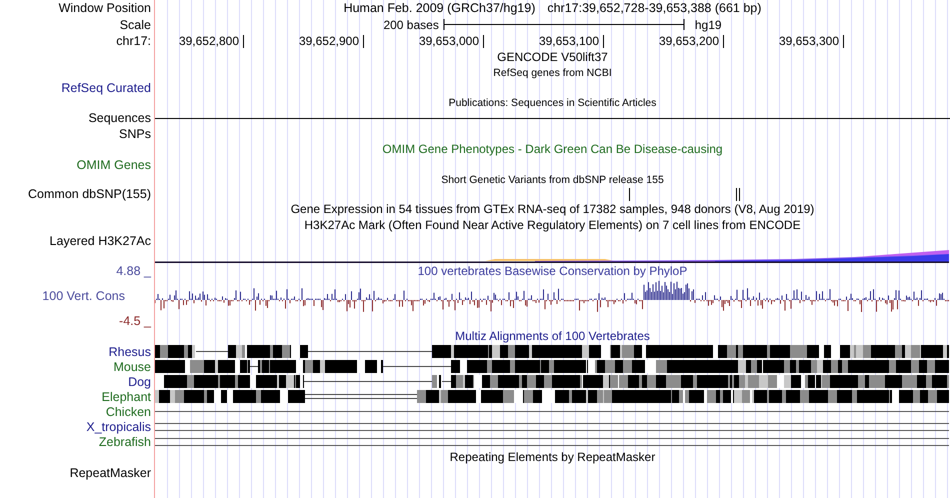 The image size is (950, 498). I want to click on track-label: Layered H3K27Ac, so click(100, 241).